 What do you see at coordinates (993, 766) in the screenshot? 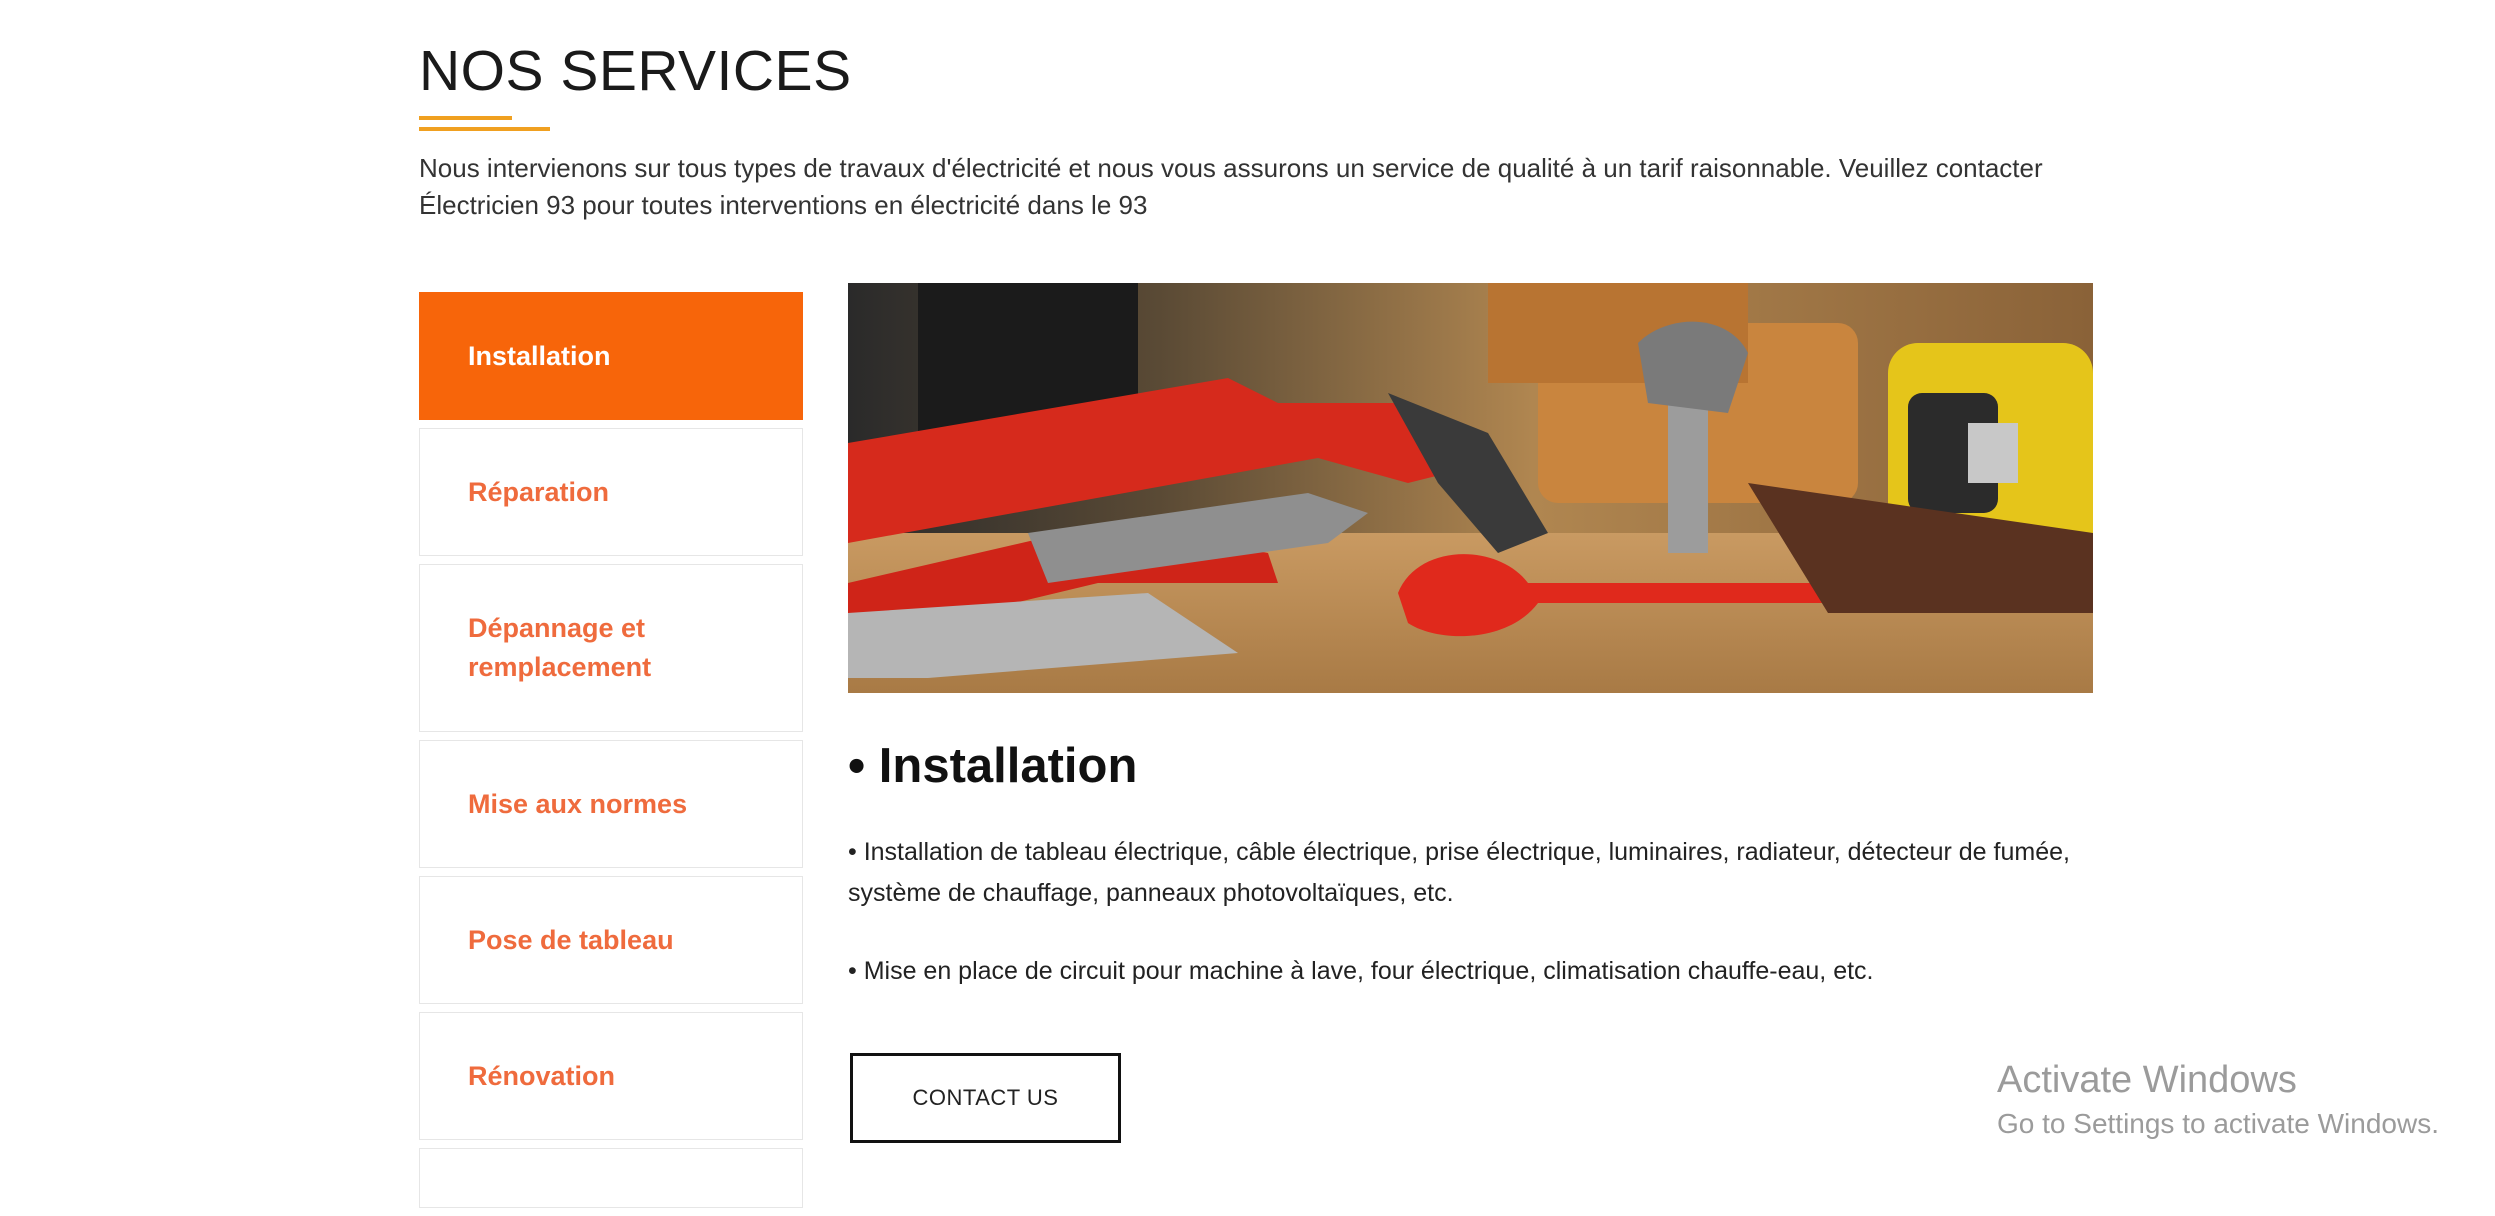
I see `service-title: • Installation` at bounding box center [993, 766].